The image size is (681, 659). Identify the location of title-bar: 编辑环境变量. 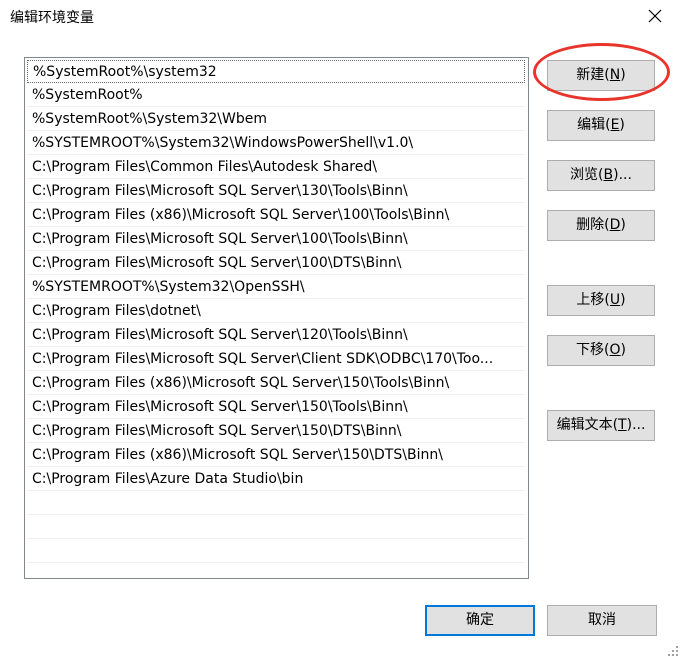
(340, 16).